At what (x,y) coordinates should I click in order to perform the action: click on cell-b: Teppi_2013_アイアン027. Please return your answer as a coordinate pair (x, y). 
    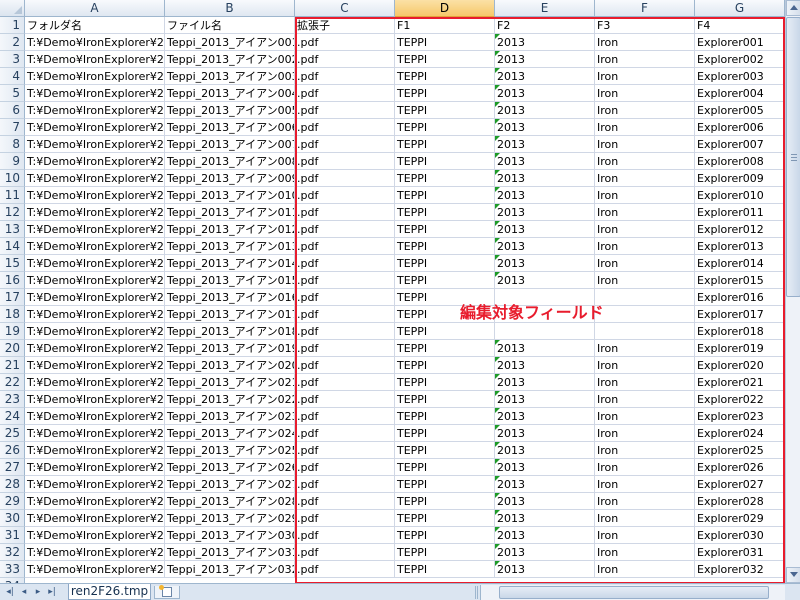
    Looking at the image, I should click on (230, 484).